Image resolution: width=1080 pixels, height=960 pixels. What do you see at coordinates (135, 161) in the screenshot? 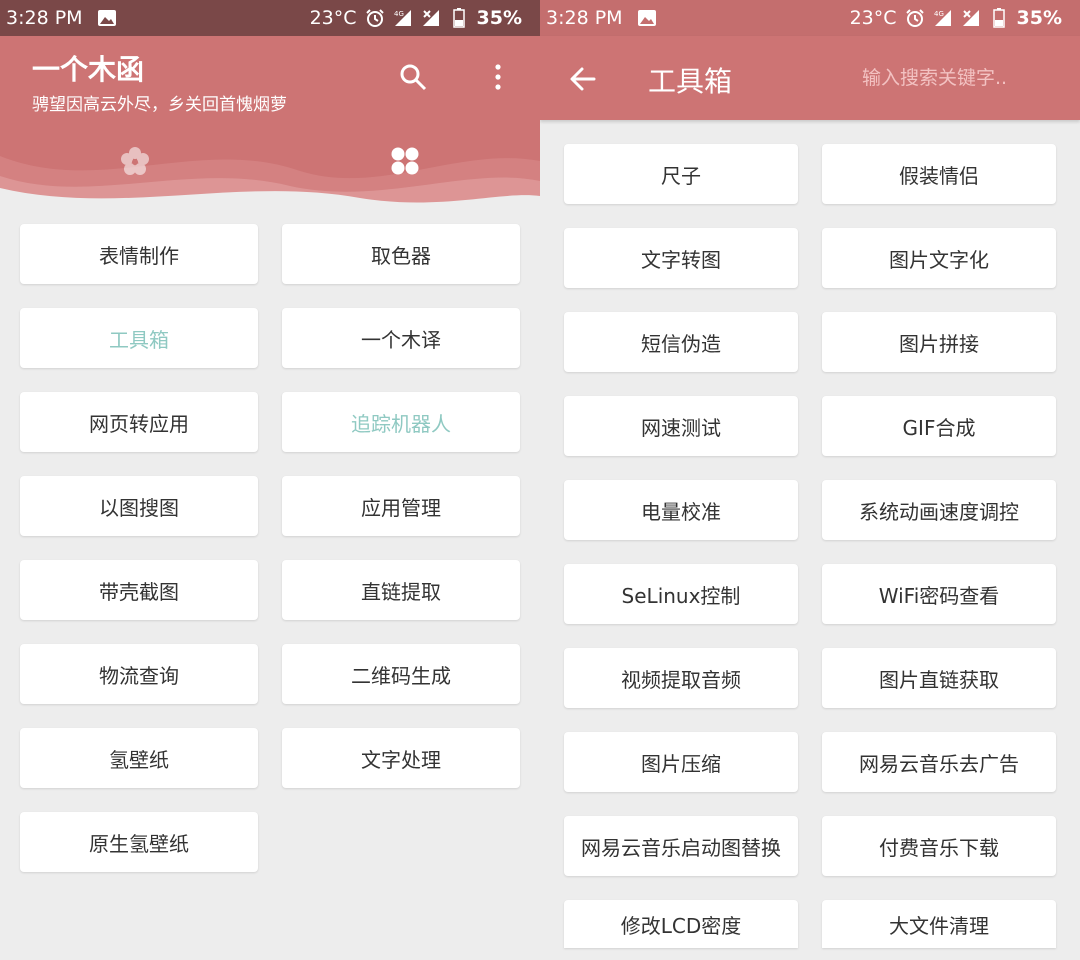
I see `flower-icon` at bounding box center [135, 161].